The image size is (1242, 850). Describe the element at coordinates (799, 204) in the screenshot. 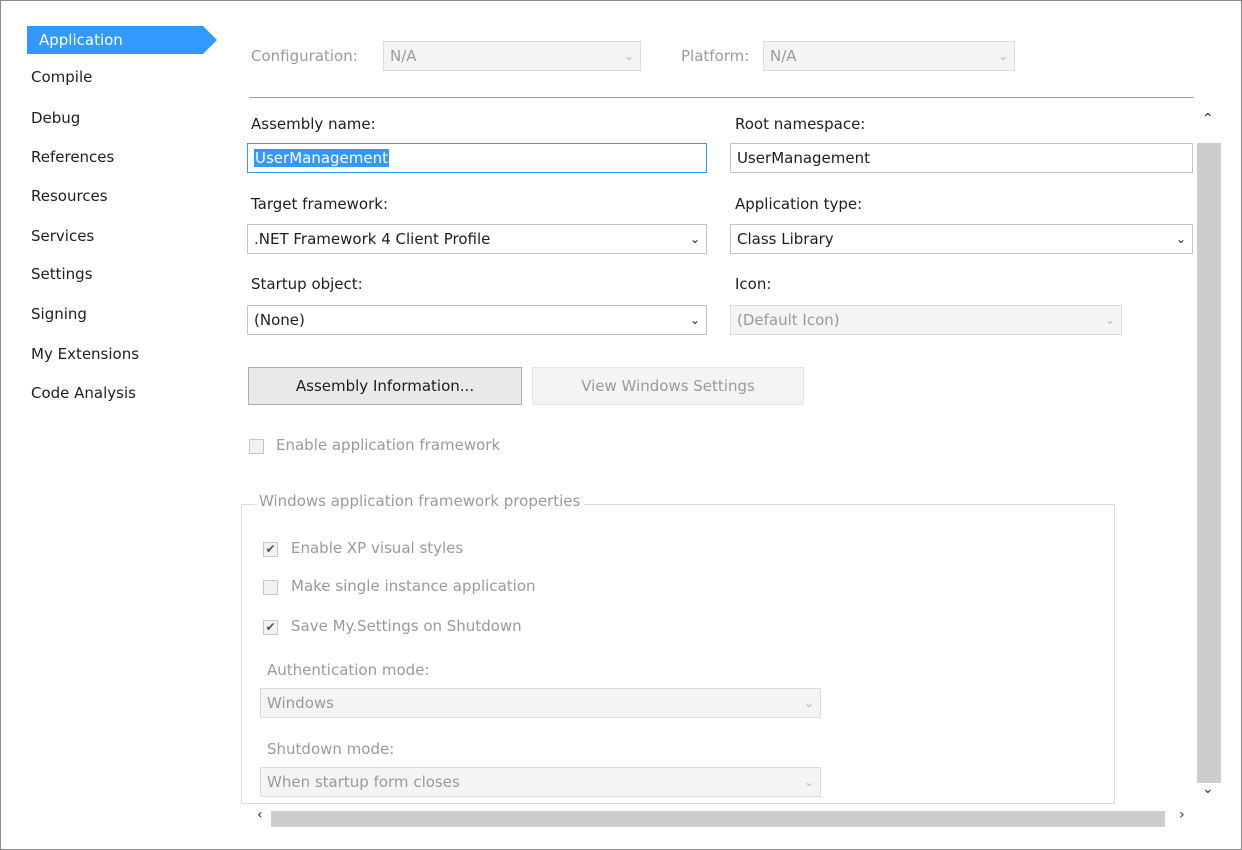

I see `application-type-label: Application type:` at that location.